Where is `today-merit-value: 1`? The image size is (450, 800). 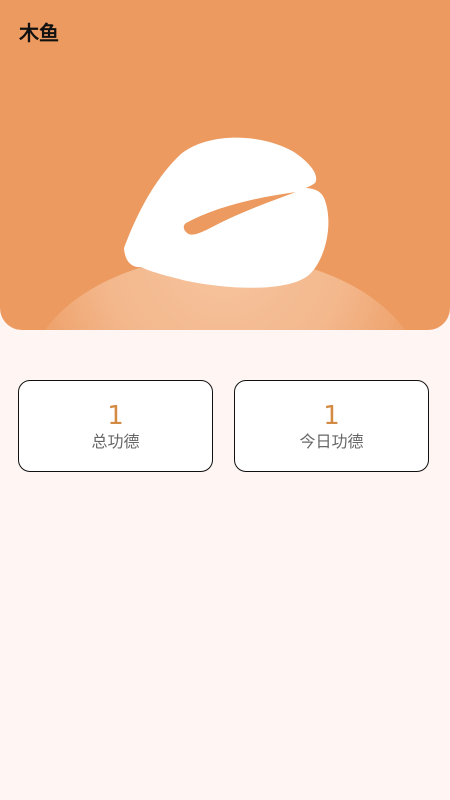
today-merit-value: 1 is located at coordinates (331, 416).